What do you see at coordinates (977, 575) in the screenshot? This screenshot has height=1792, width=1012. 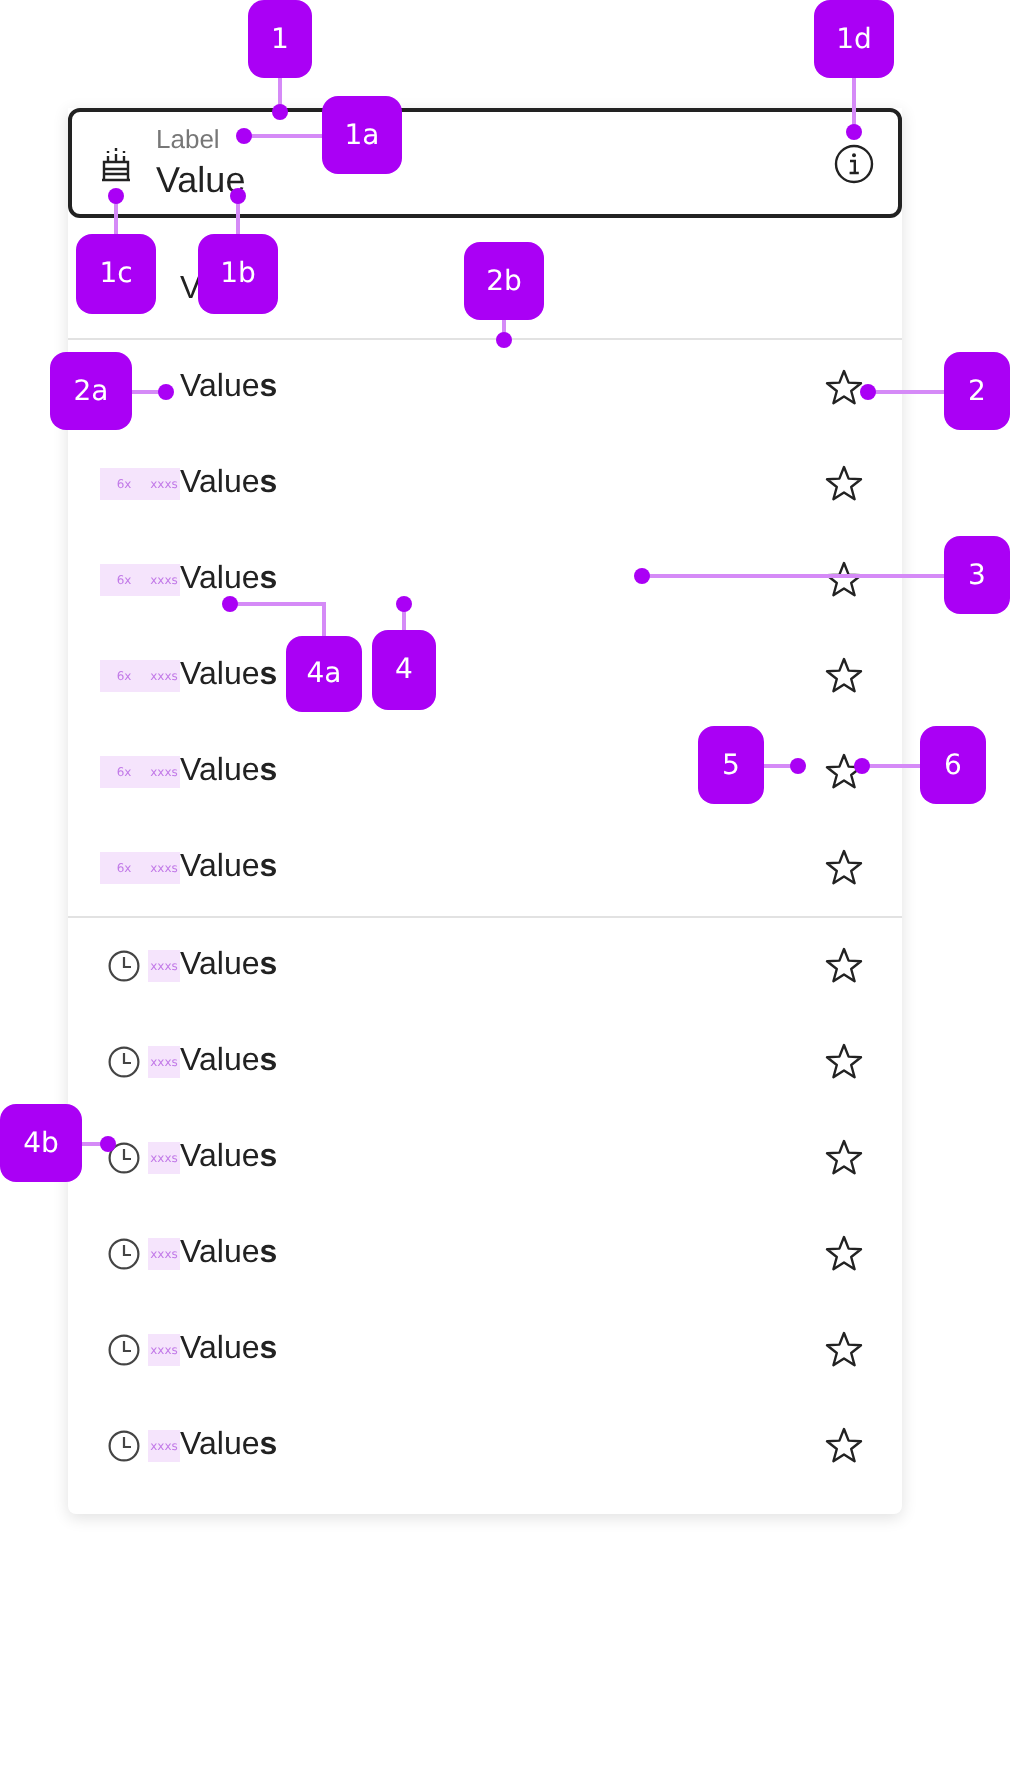 I see `callout-marker: 3` at bounding box center [977, 575].